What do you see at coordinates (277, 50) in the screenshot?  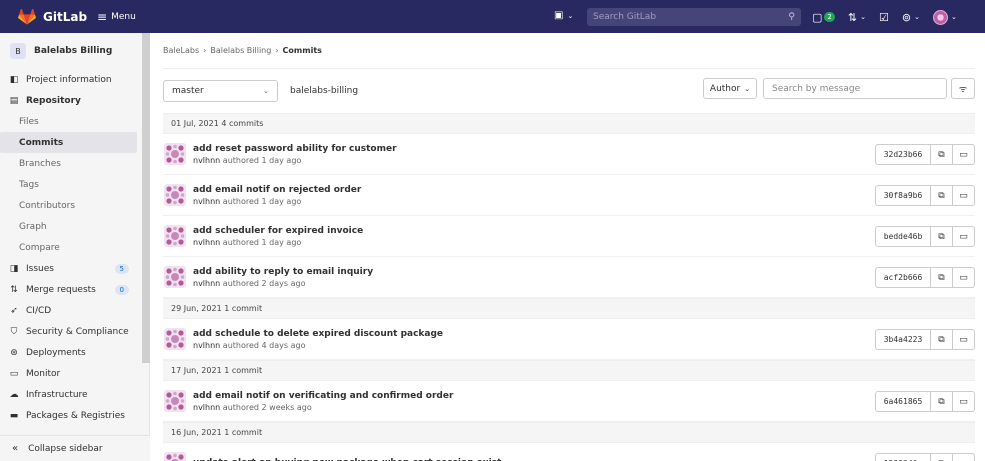 I see `chevron-right-icon: ›` at bounding box center [277, 50].